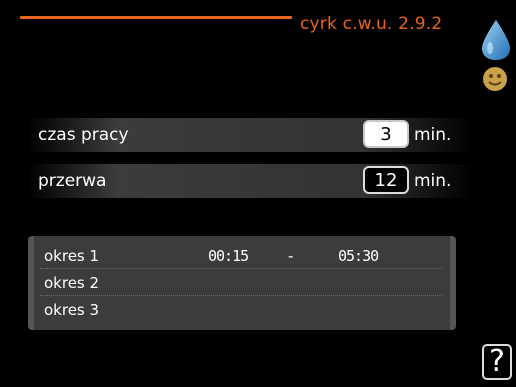  I want to click on help-button: ?, so click(497, 362).